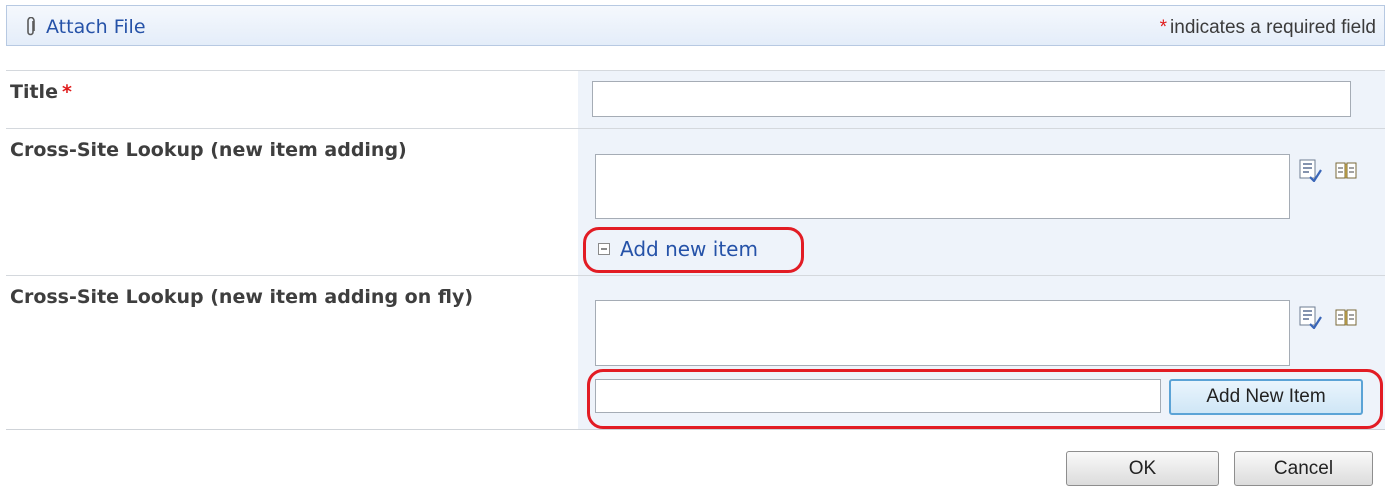  I want to click on add-new-item-button: Add New Item, so click(1266, 397).